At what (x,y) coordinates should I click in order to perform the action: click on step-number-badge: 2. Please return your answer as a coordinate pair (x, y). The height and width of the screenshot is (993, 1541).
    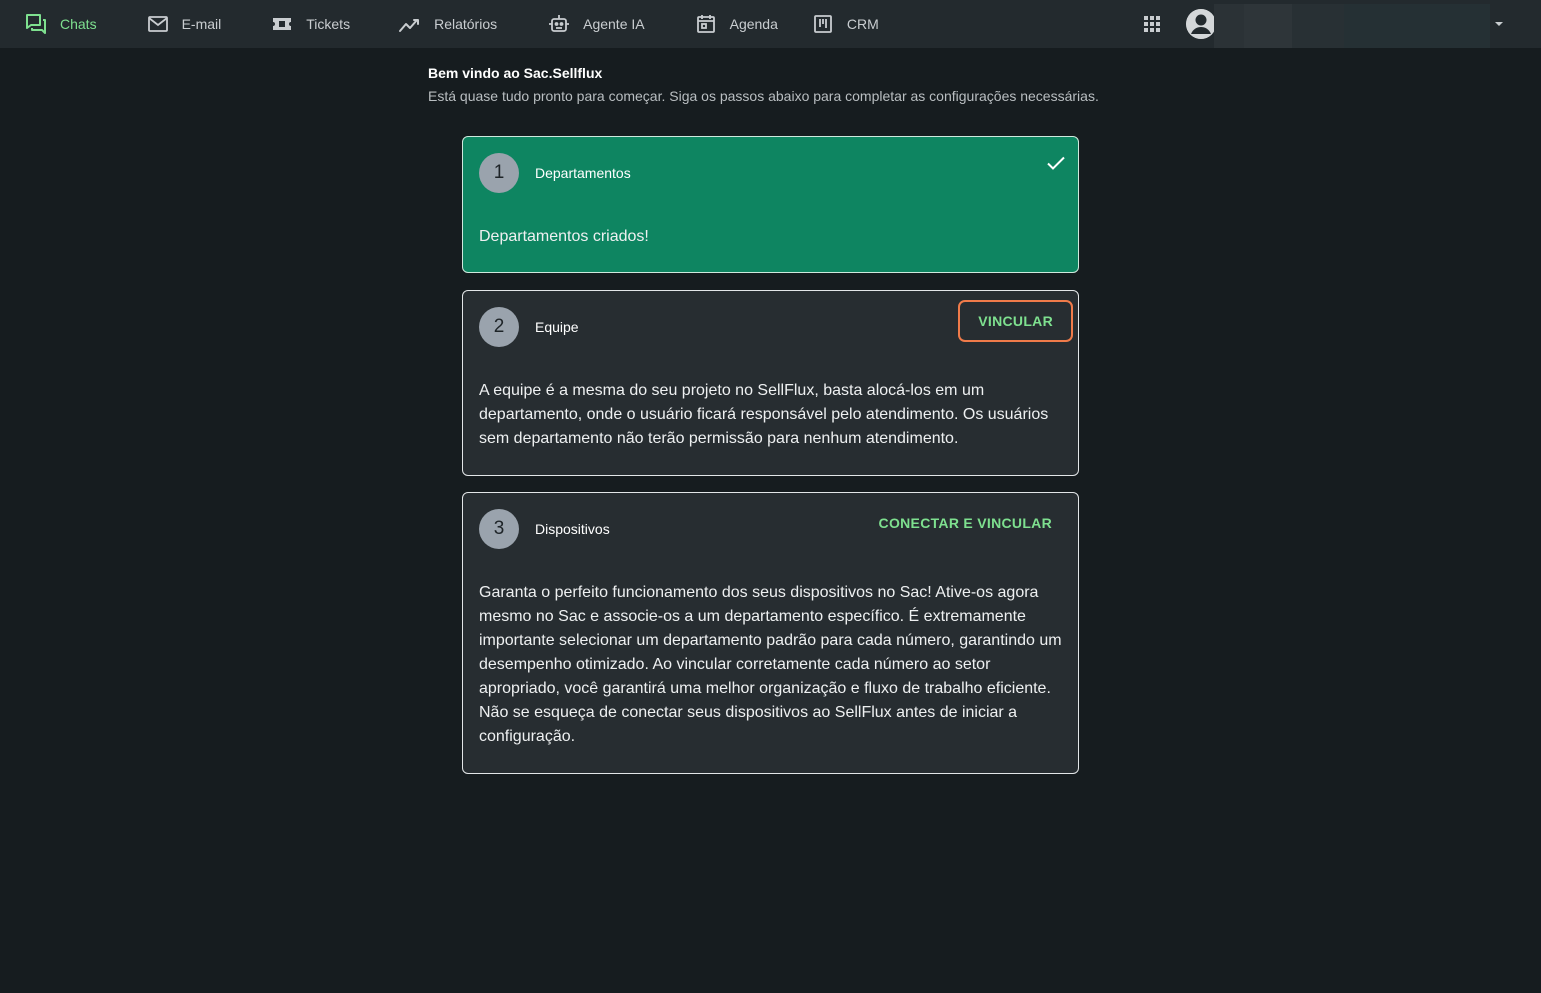
    Looking at the image, I should click on (499, 327).